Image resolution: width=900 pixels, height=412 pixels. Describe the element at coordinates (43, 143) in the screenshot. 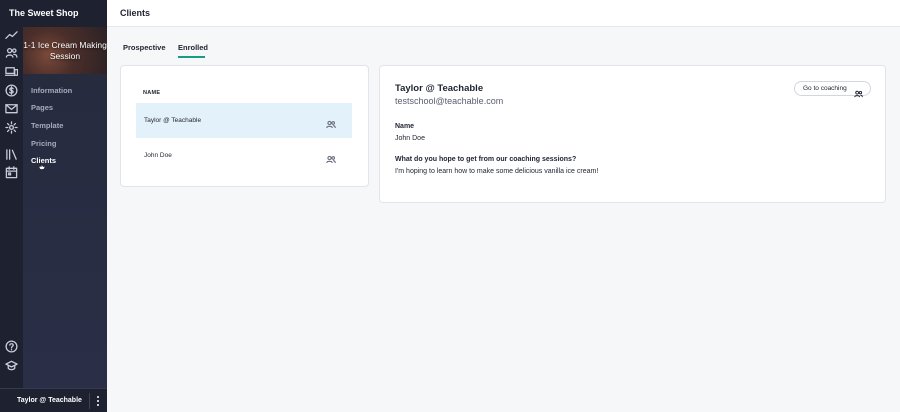

I see `sidebar-item-pricing: Pricing` at that location.